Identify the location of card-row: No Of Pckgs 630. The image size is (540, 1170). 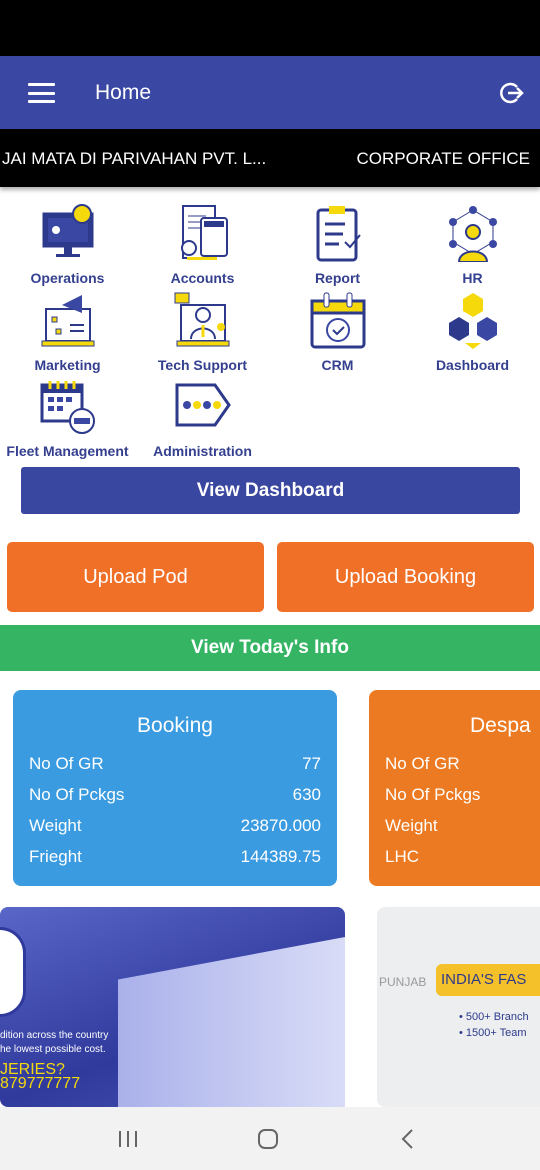
(175, 800).